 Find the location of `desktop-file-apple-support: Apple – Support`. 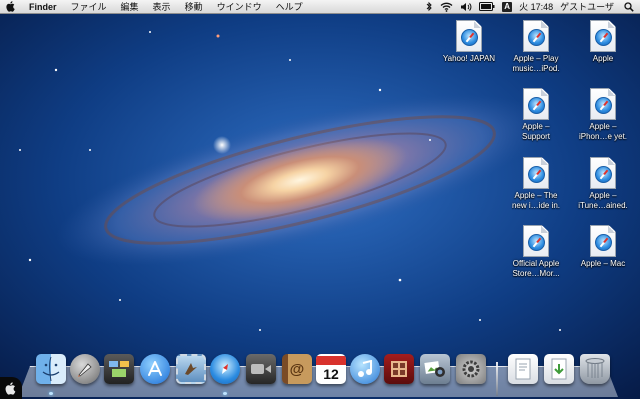

desktop-file-apple-support: Apple – Support is located at coordinates (536, 115).